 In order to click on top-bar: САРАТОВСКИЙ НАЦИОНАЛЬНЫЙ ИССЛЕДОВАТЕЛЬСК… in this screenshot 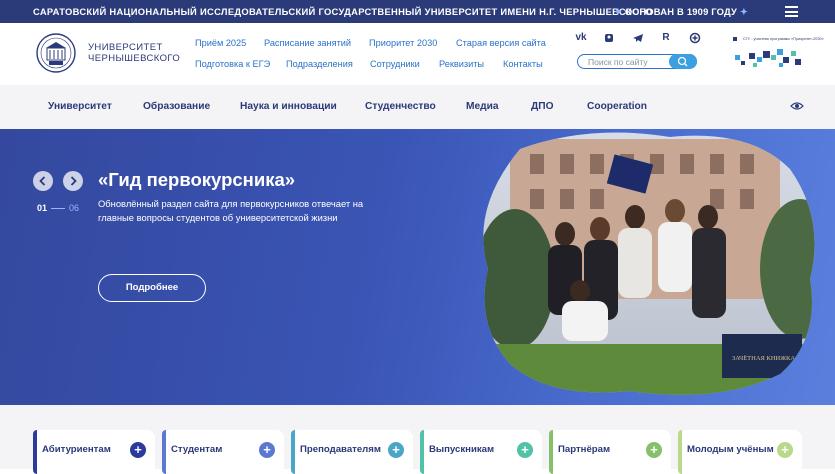, I will do `click(417, 11)`.